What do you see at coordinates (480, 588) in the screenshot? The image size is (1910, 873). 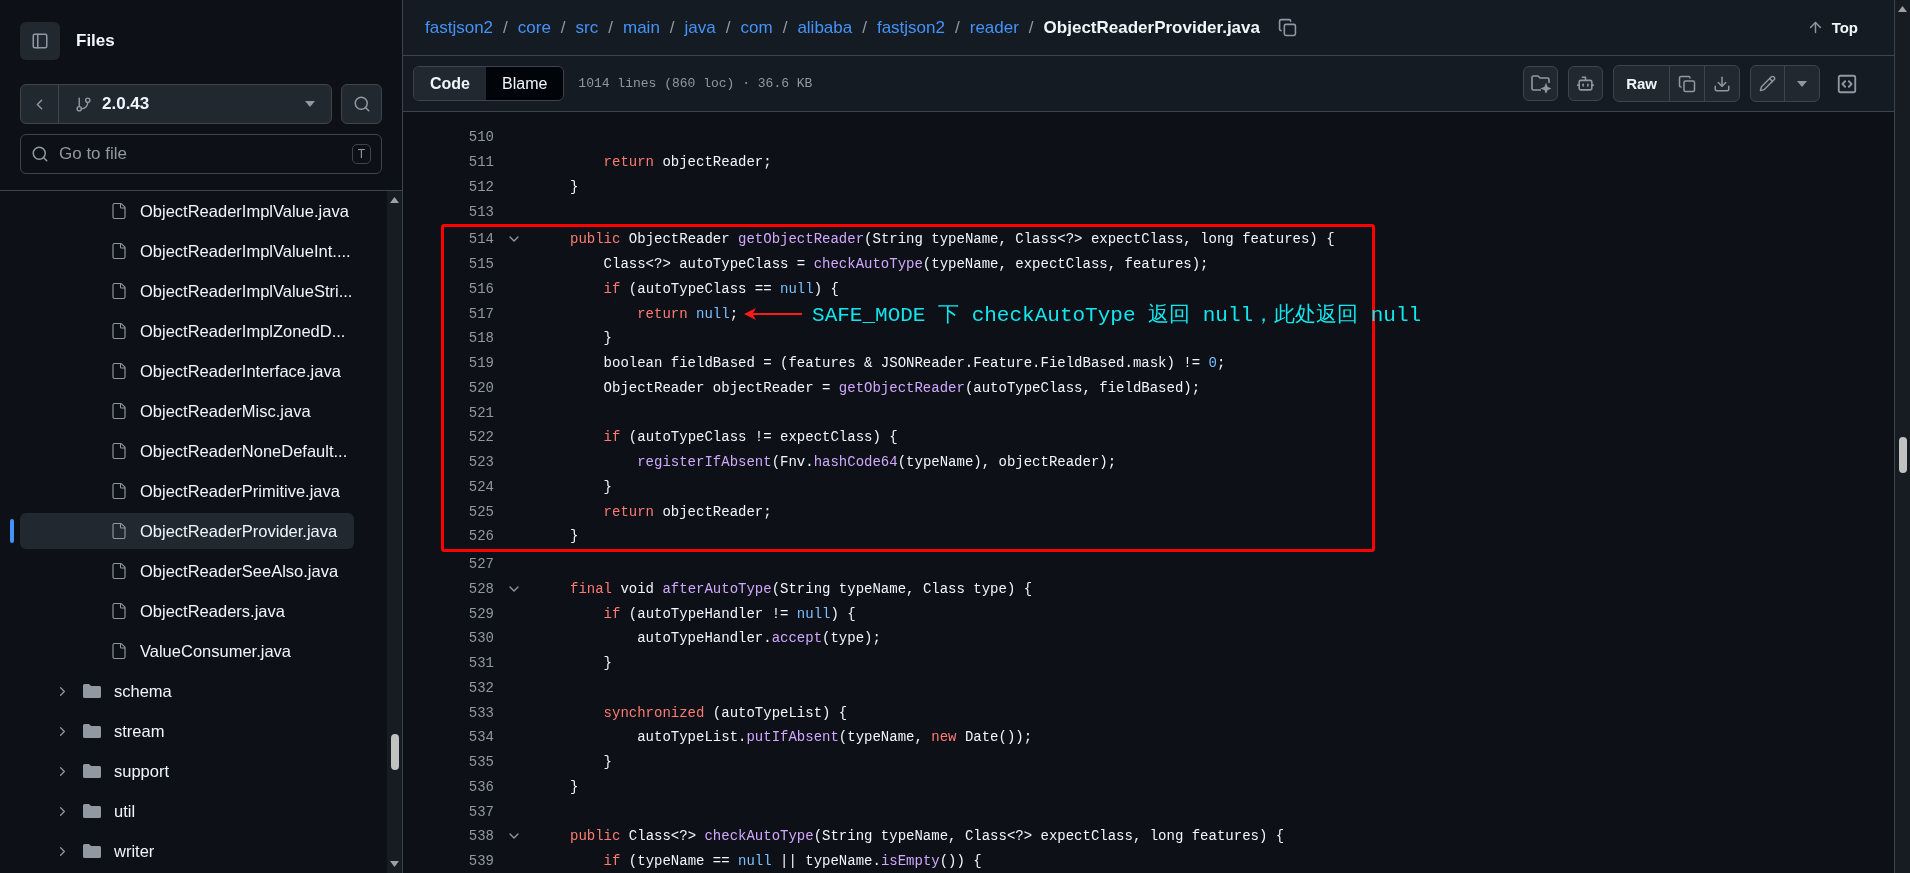 I see `line-number: 528` at bounding box center [480, 588].